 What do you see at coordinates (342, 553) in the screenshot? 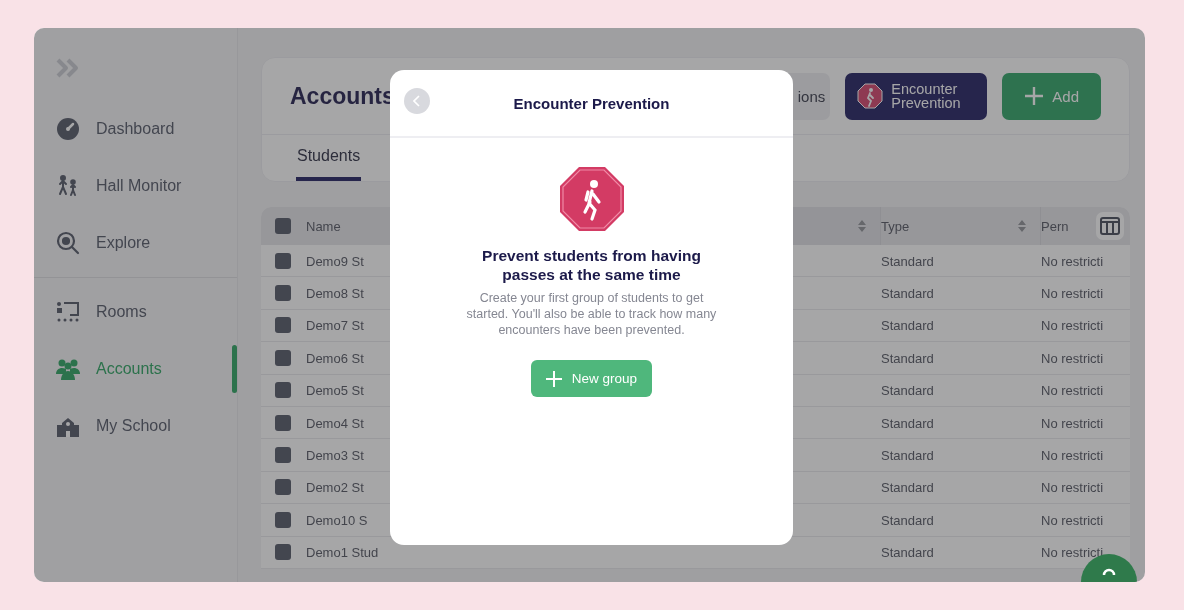
I see `table-cell: Demo1 Stud` at bounding box center [342, 553].